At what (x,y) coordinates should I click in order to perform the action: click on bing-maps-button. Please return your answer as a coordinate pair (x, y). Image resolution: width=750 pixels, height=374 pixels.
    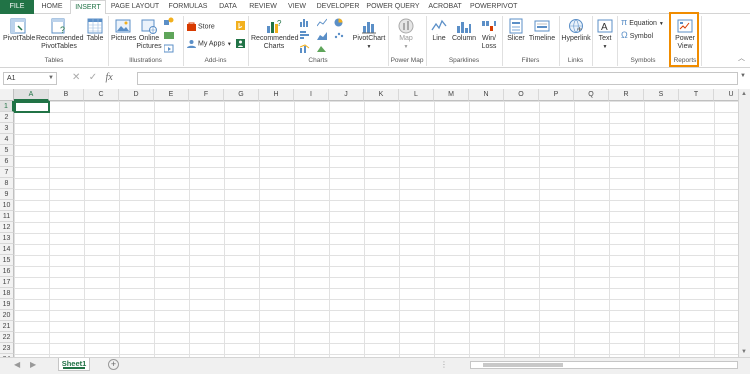
    Looking at the image, I should click on (241, 25).